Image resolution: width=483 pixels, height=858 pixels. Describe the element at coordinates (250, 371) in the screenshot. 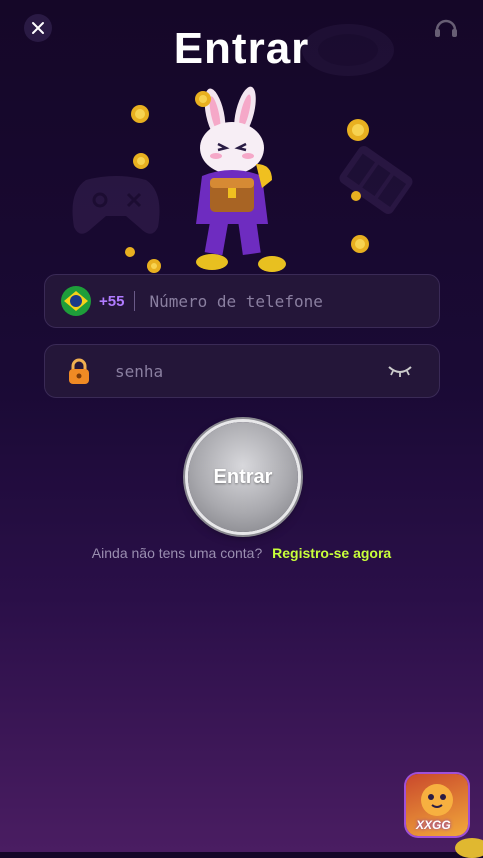

I see `password-input` at that location.